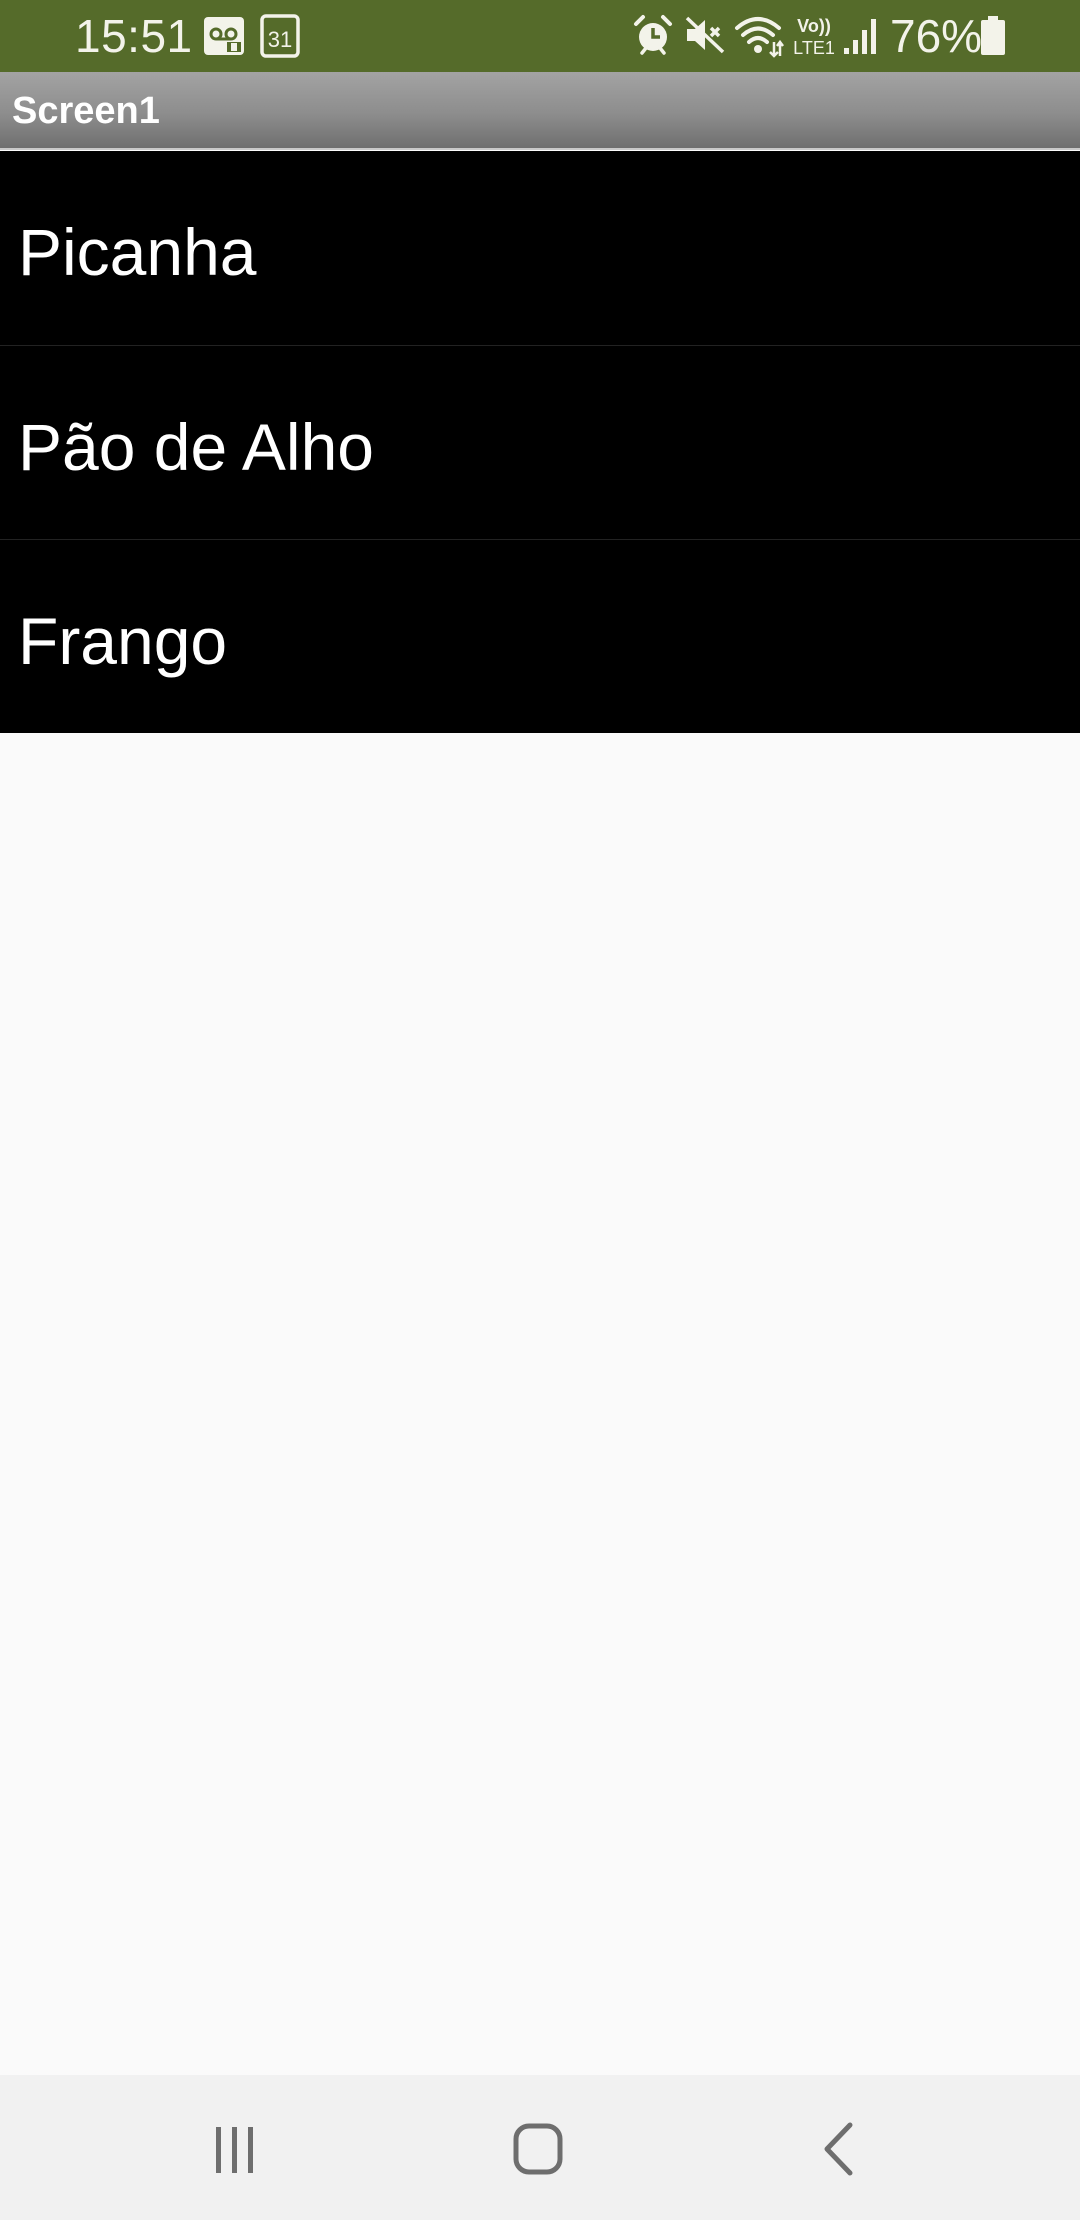 This screenshot has height=2220, width=1080. I want to click on alarm-icon, so click(653, 35).